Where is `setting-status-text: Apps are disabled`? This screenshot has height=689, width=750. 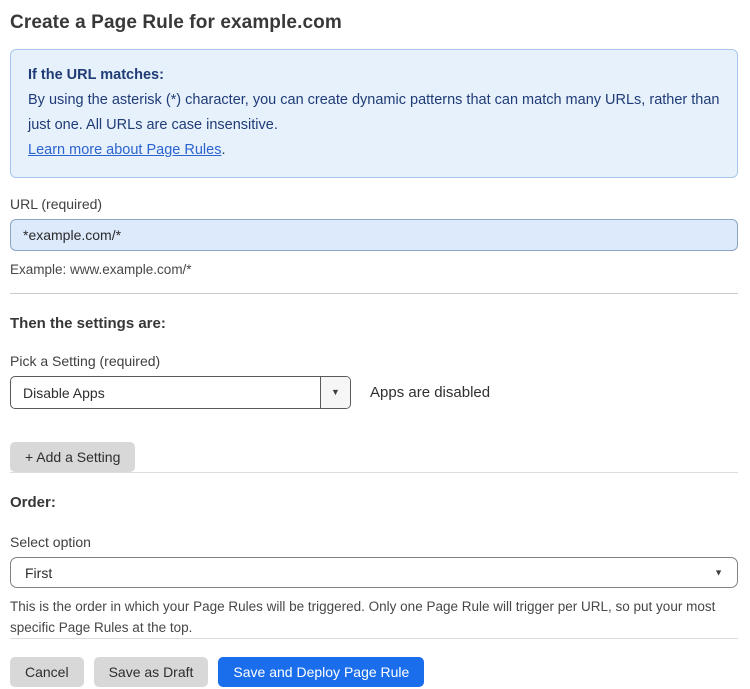
setting-status-text: Apps are disabled is located at coordinates (430, 392).